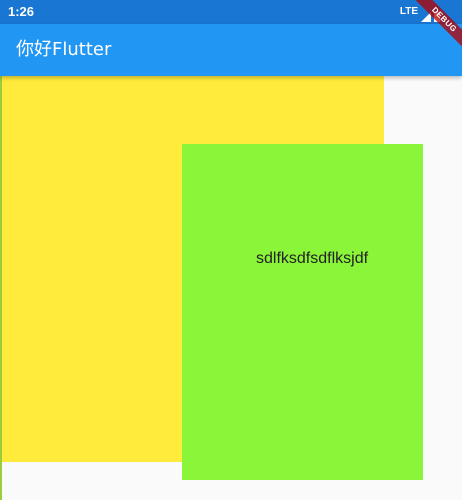 This screenshot has width=462, height=500. I want to click on status-icons: LTE, so click(419, 13).